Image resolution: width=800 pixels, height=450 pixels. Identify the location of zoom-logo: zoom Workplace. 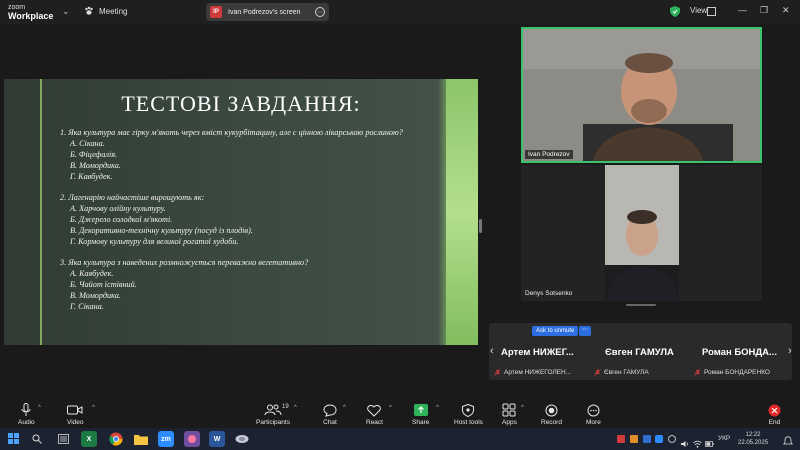
(30, 12).